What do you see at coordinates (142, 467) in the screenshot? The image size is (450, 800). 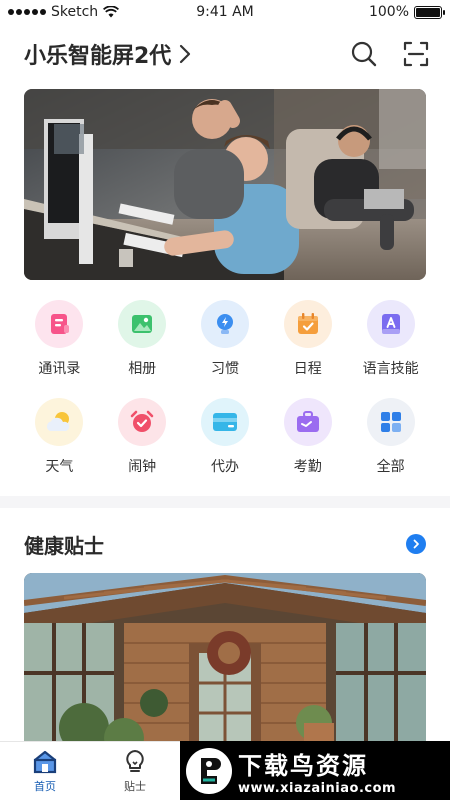 I see `shortcut-label: 闹钟` at bounding box center [142, 467].